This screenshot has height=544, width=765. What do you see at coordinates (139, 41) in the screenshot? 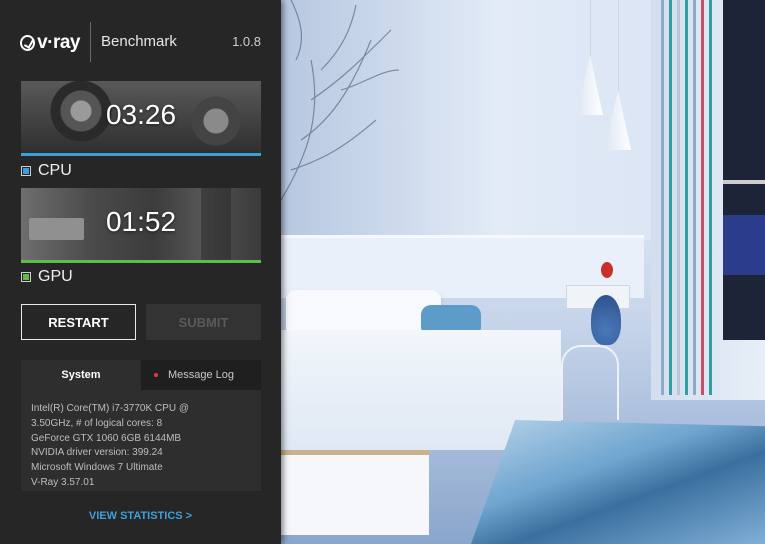
I see `app-title: Benchmark` at bounding box center [139, 41].